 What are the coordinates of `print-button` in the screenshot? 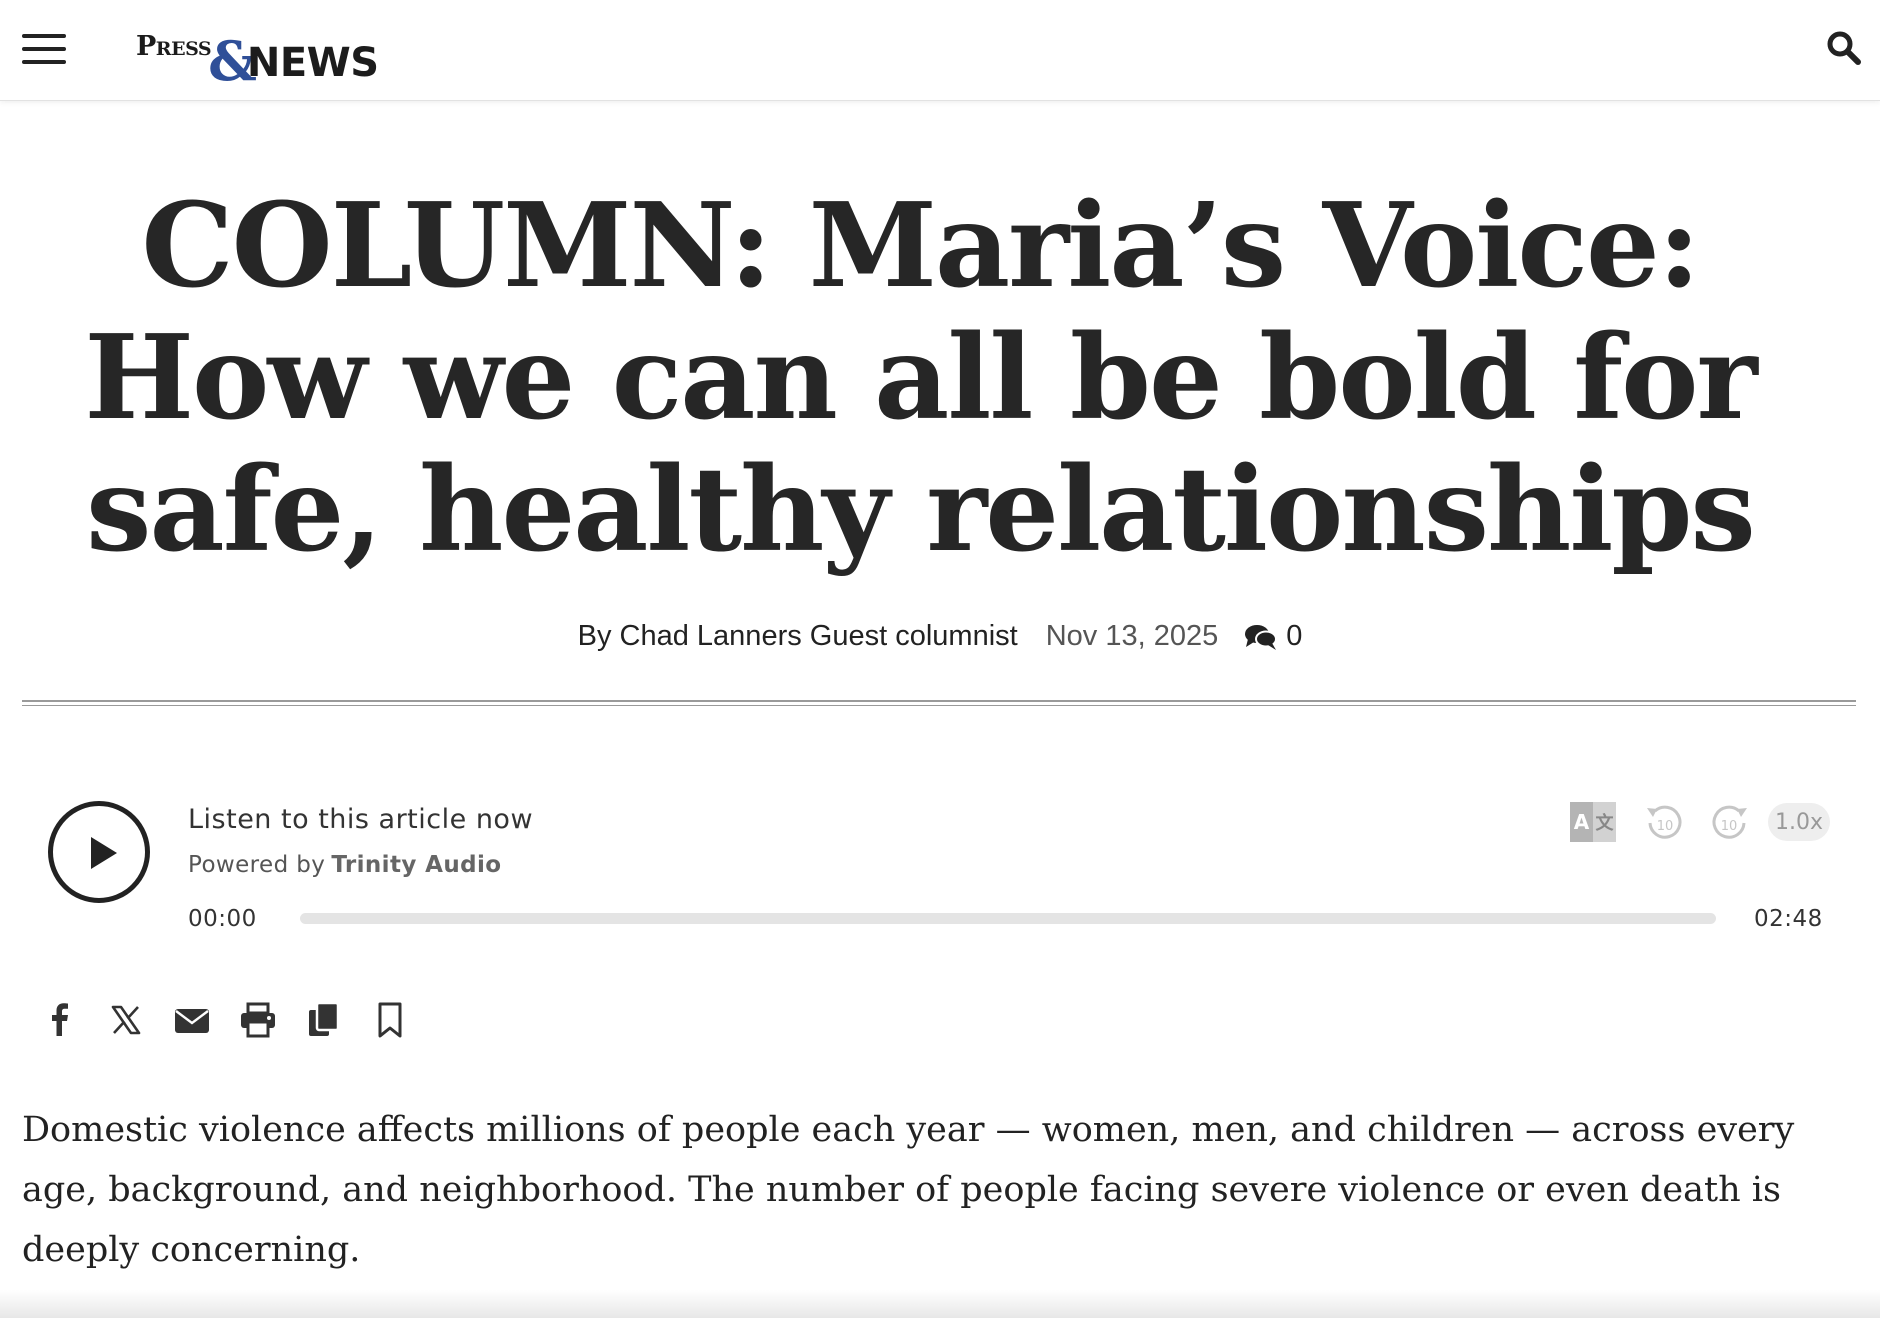 It's located at (258, 1020).